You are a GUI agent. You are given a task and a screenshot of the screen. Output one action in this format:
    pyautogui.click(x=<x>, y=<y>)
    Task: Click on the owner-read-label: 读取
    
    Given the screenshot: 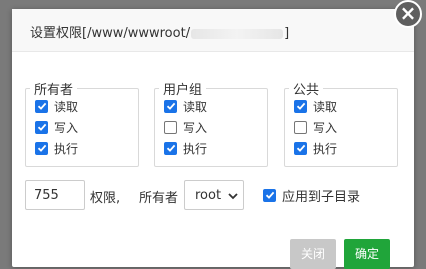 What is the action you would take?
    pyautogui.click(x=66, y=106)
    